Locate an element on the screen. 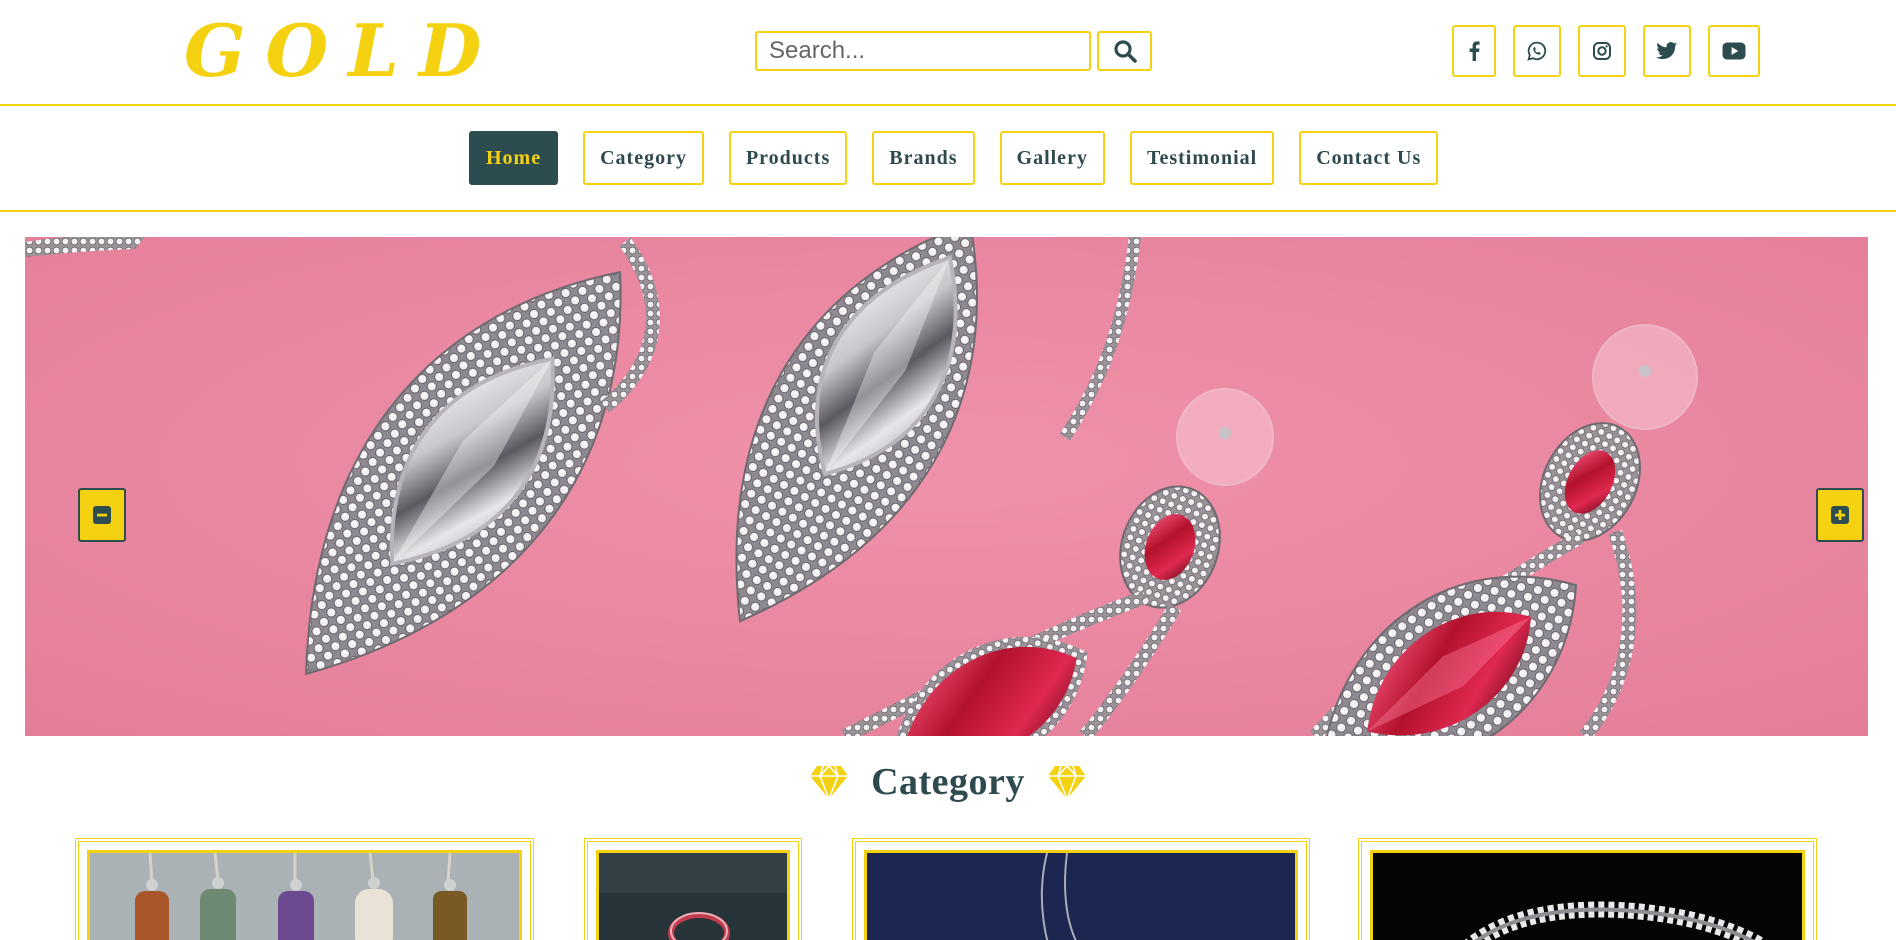 This screenshot has height=940, width=1896. search-button is located at coordinates (1124, 51).